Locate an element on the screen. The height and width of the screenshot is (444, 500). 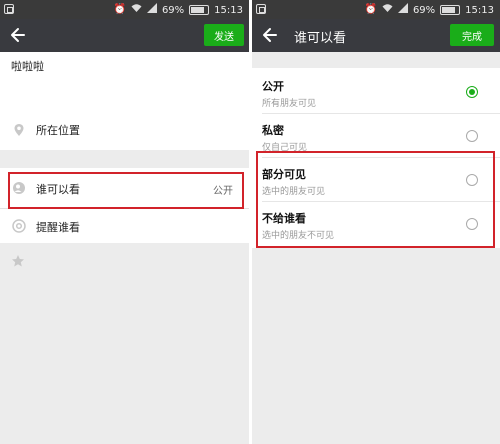
radio-unselected is located at coordinates (472, 136).